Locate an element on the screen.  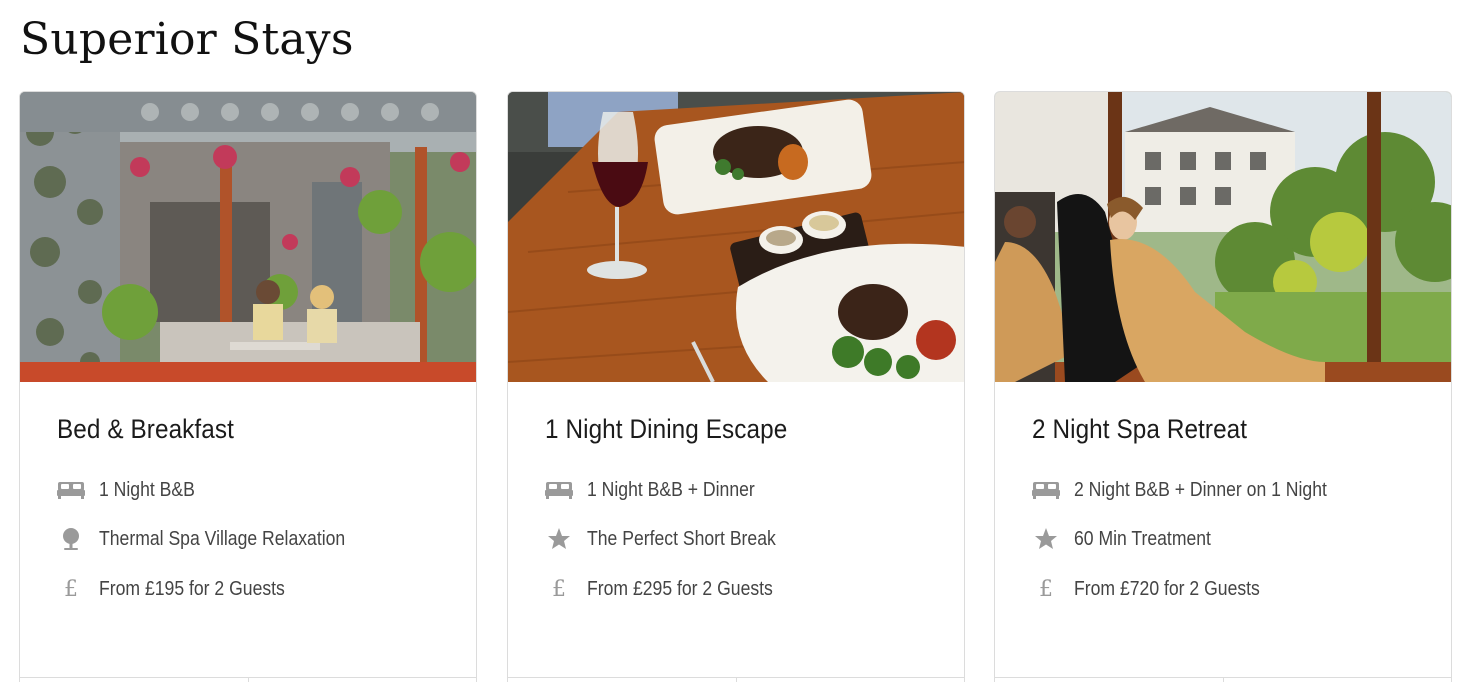
card-image-spa-loungers is located at coordinates (1223, 237).